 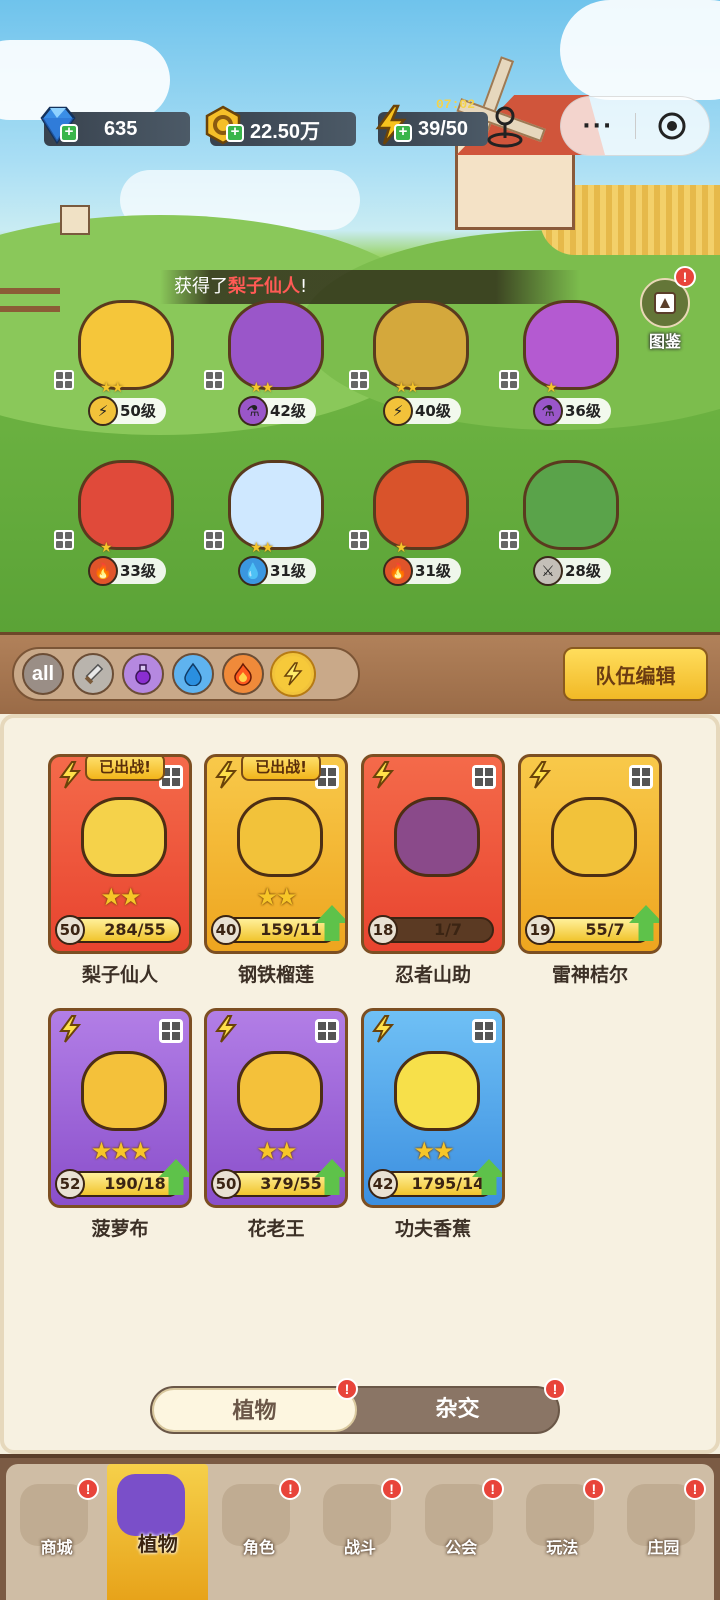 I want to click on filter-water-button, so click(x=193, y=674).